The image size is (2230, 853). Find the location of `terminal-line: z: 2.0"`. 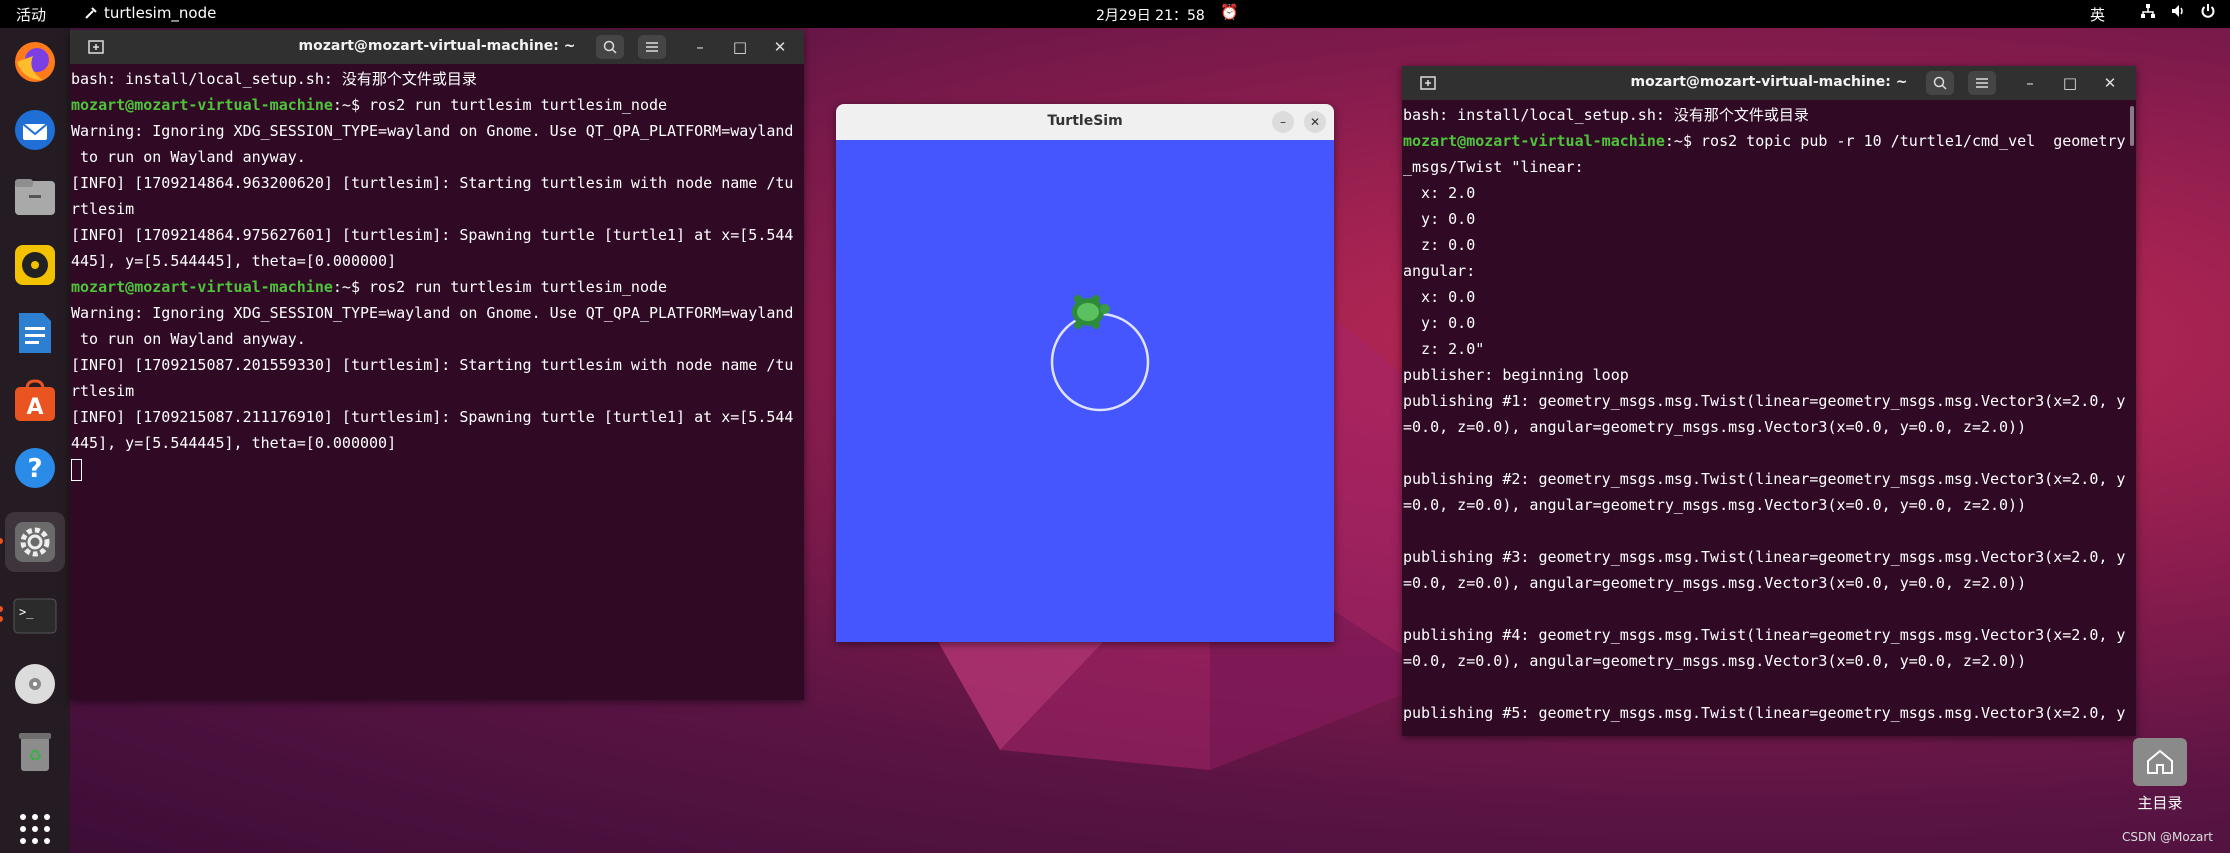

terminal-line: z: 2.0" is located at coordinates (1444, 349).